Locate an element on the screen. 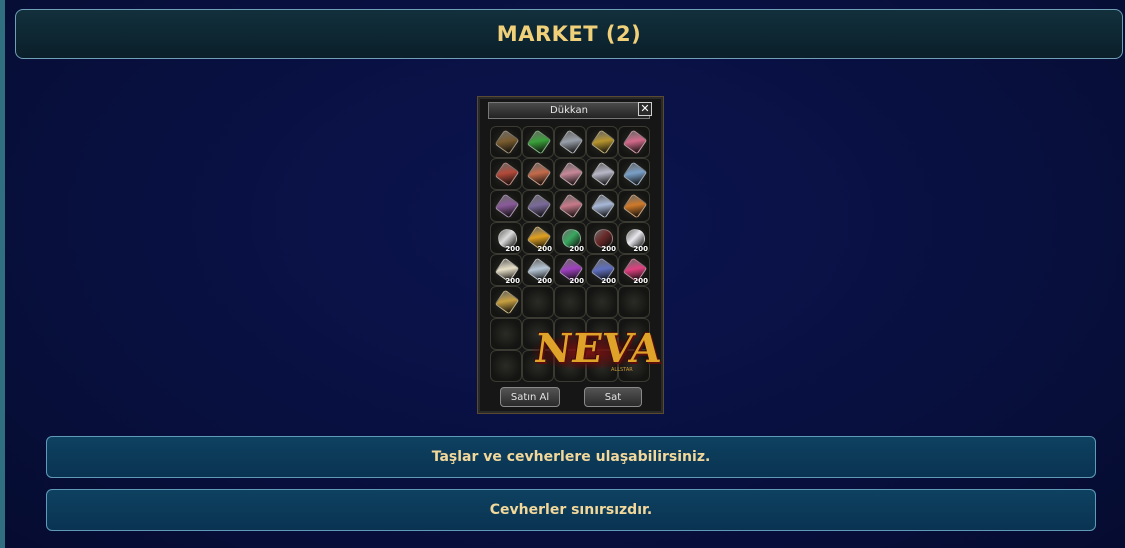 This screenshot has height=548, width=1125. close-icon: ✕ is located at coordinates (645, 108).